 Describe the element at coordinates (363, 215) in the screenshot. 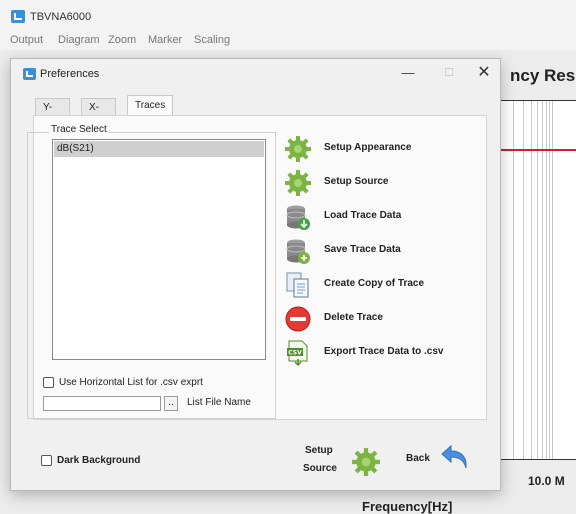

I see `load-trace-data-label: Load Trace Data` at that location.